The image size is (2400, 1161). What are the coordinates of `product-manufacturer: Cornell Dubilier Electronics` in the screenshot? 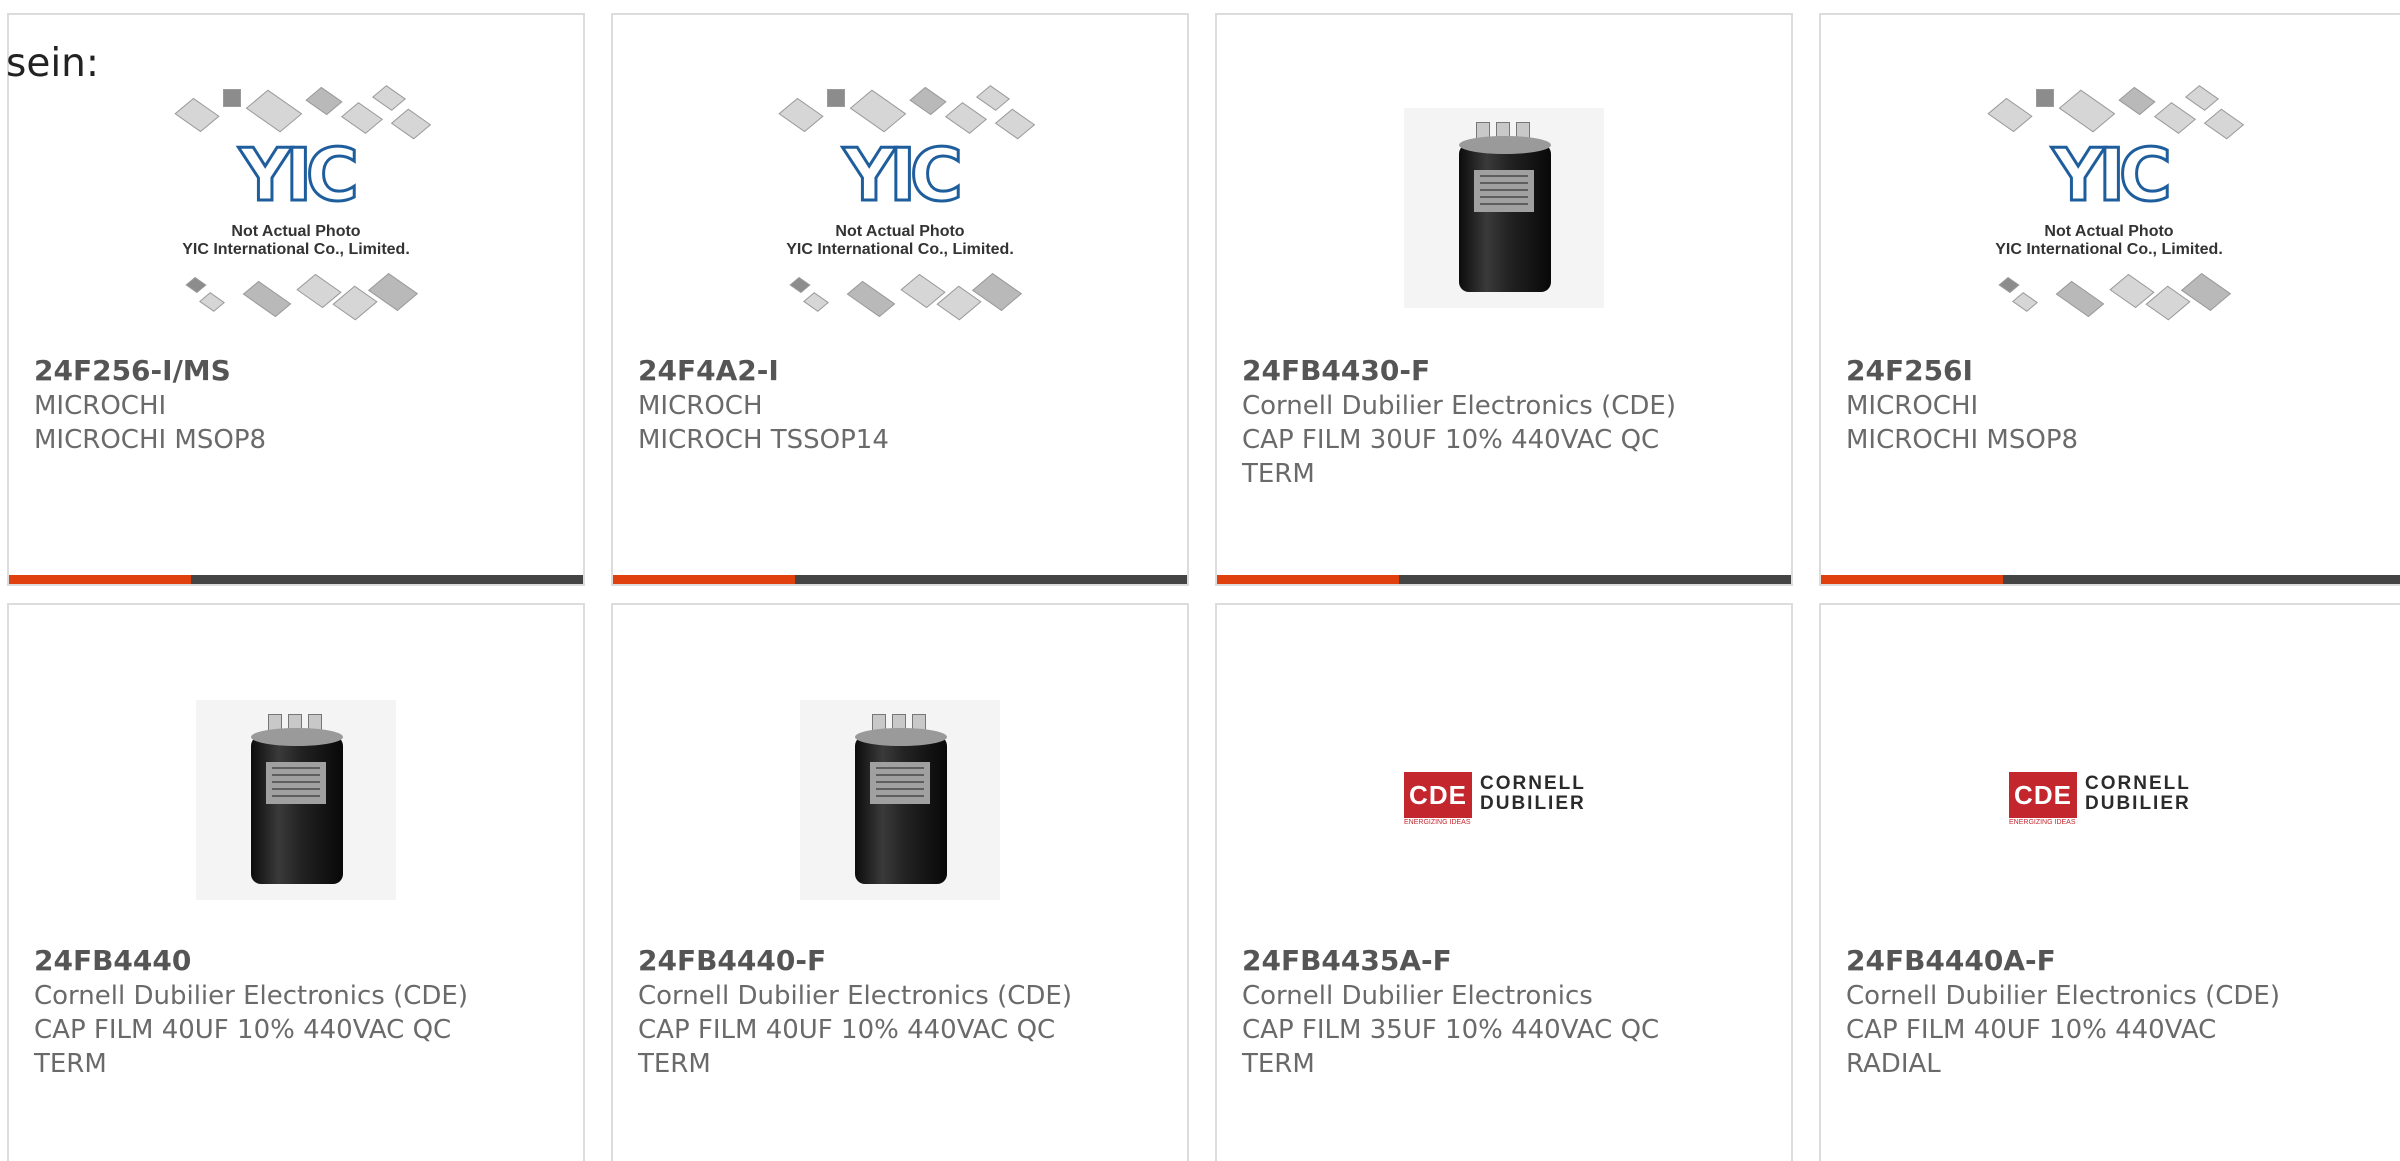 It's located at (1417, 996).